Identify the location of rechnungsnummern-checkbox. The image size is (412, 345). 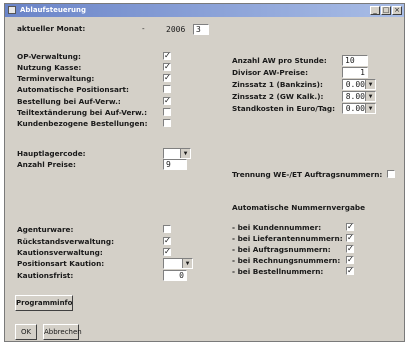
(350, 260).